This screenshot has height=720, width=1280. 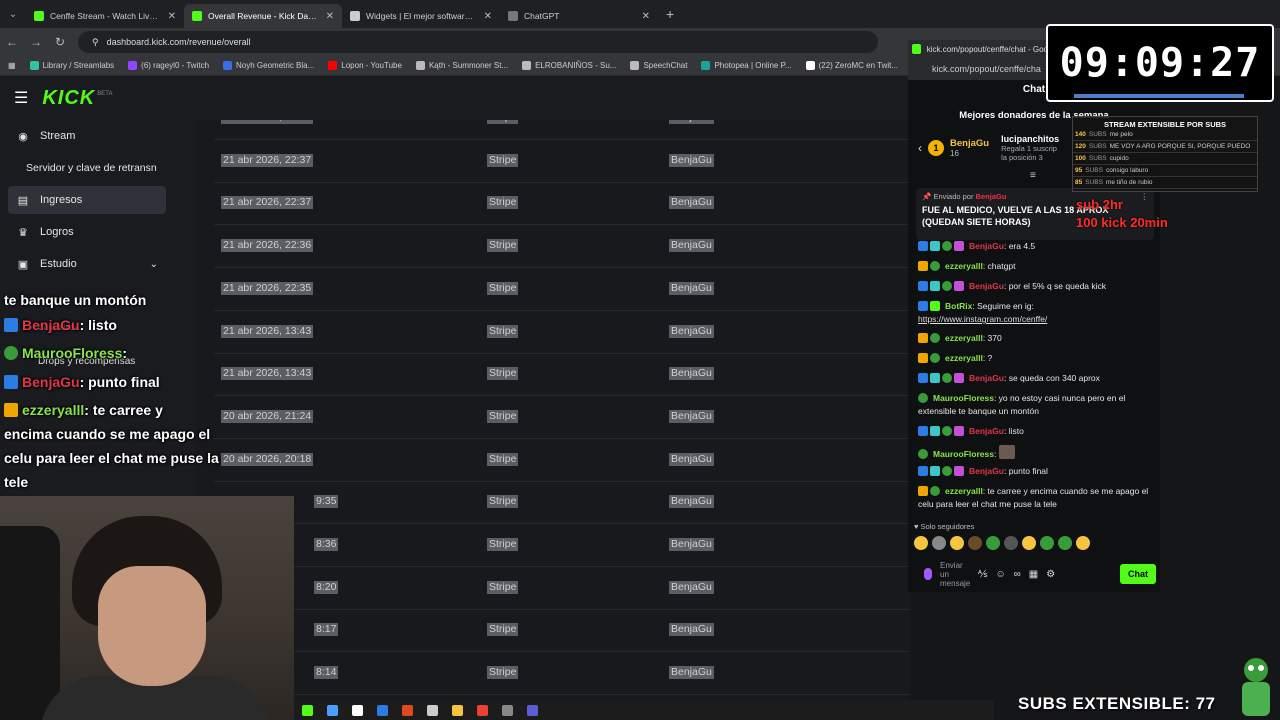 What do you see at coordinates (147, 608) in the screenshot?
I see `webcam-feed` at bounding box center [147, 608].